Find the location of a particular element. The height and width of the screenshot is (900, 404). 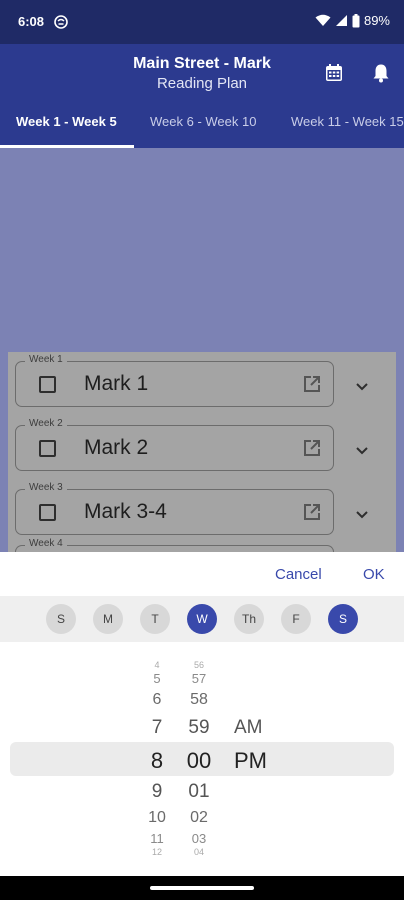

notifications-button is located at coordinates (381, 73).